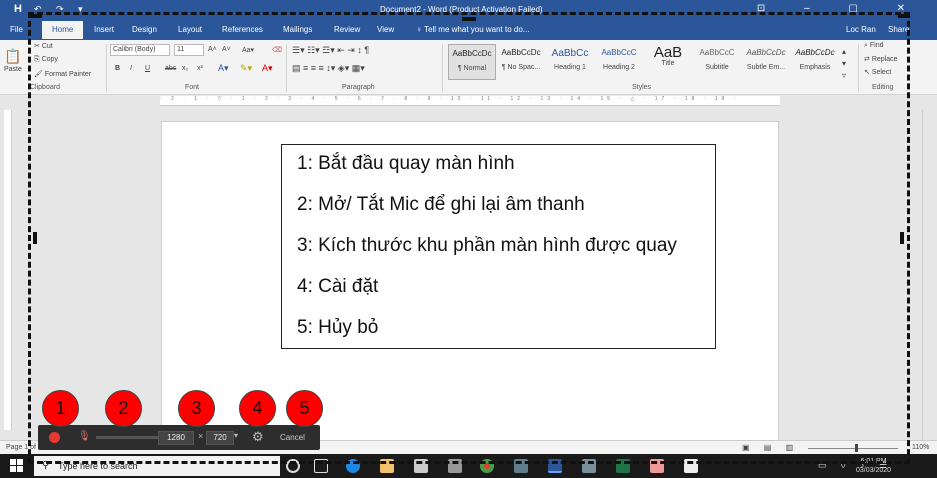 The height and width of the screenshot is (478, 937). What do you see at coordinates (555, 466) in the screenshot?
I see `word-taskbar-icon` at bounding box center [555, 466].